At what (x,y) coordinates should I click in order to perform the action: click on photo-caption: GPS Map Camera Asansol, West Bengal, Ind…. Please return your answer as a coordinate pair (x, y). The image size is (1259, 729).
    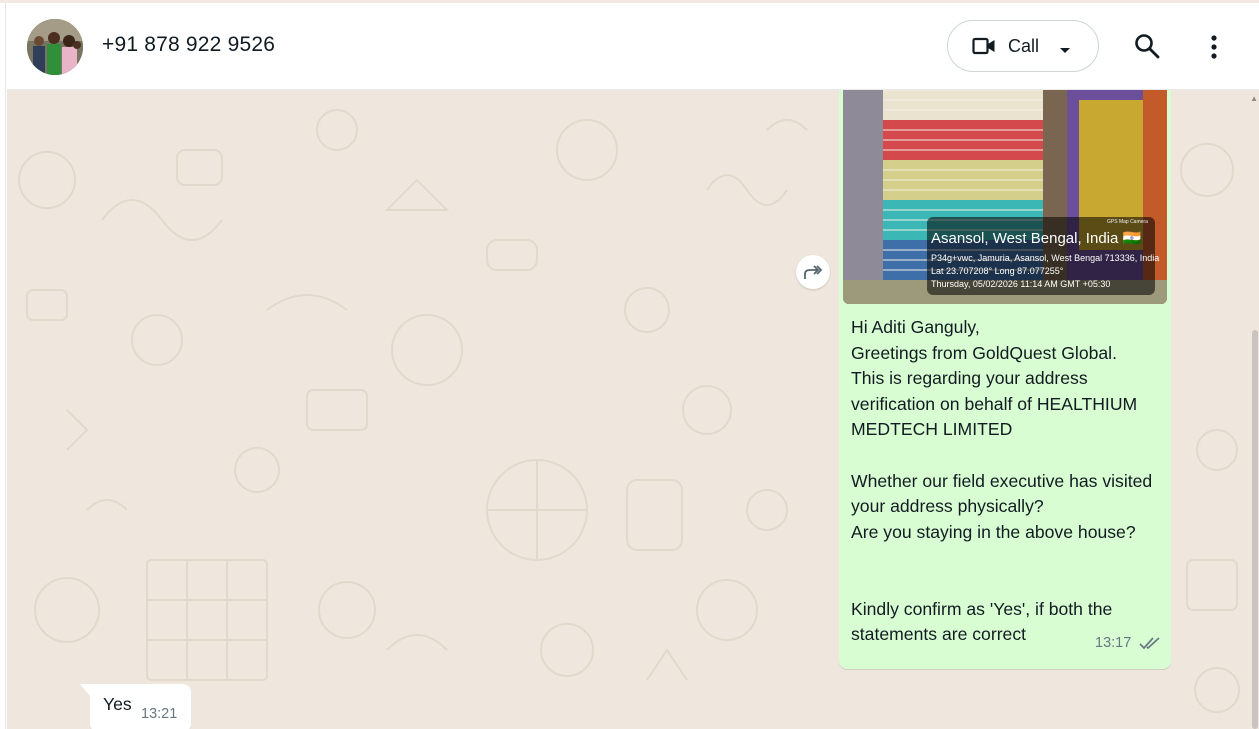
    Looking at the image, I should click on (1043, 256).